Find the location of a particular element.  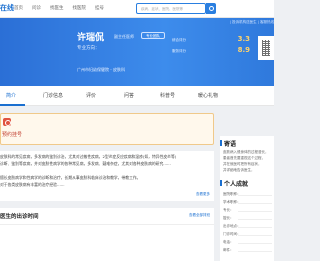

tab-clinic-info: 门诊信息 is located at coordinates (53, 95).